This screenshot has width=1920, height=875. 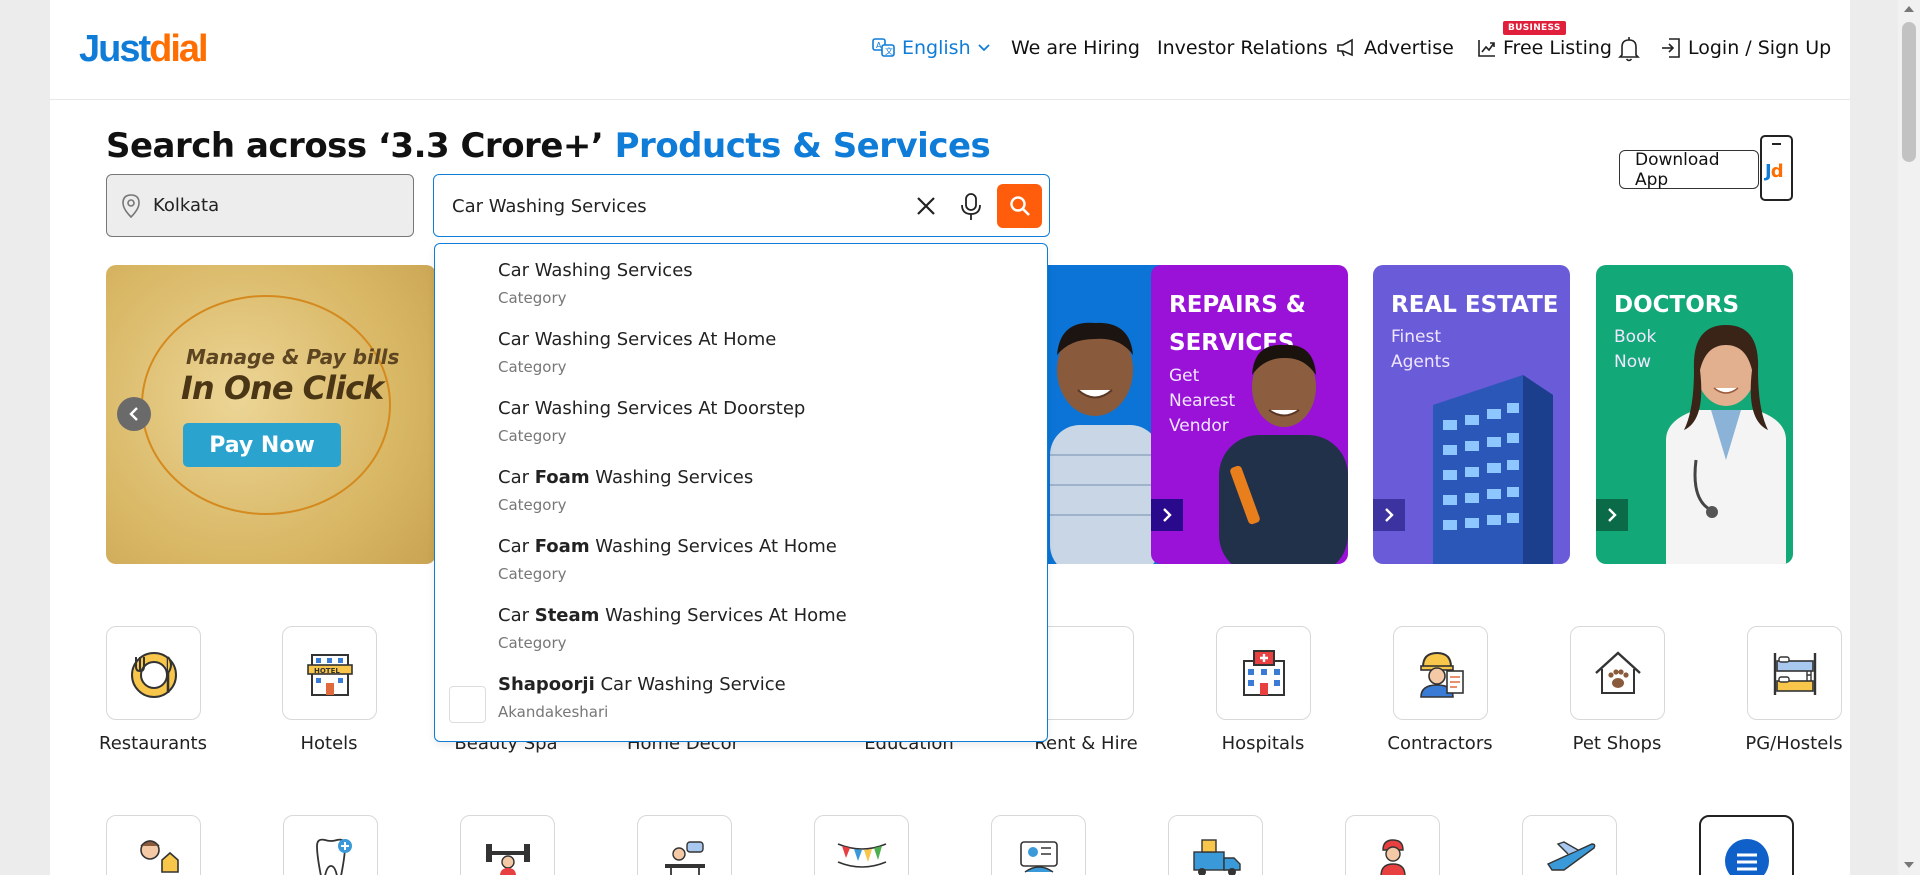 I want to click on category-label: Hospitals, so click(x=1263, y=743).